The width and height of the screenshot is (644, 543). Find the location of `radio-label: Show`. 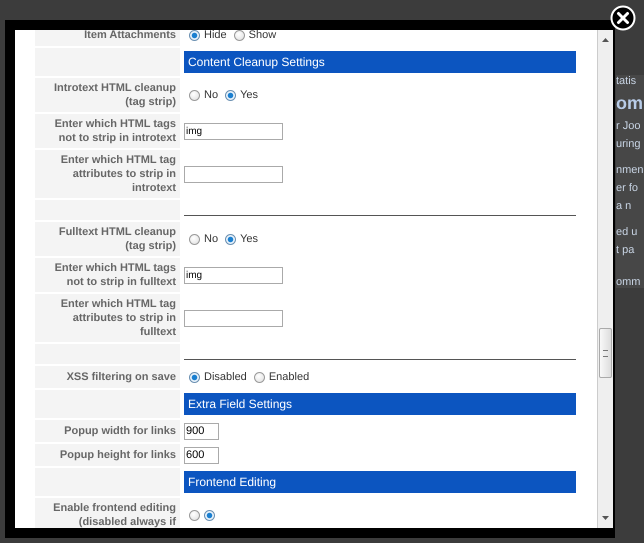

radio-label: Show is located at coordinates (262, 35).